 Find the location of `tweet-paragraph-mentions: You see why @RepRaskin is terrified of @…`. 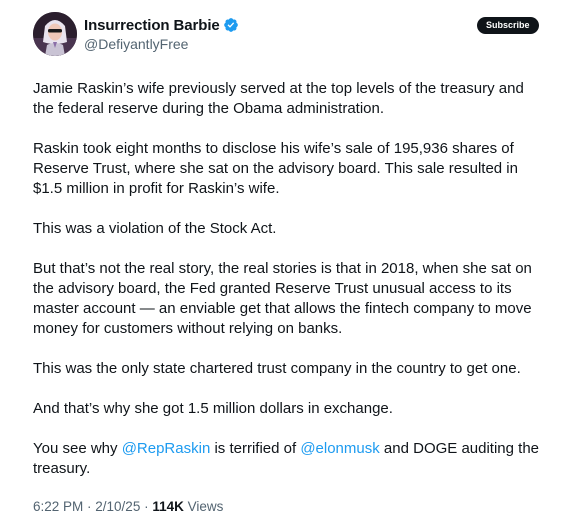

tweet-paragraph-mentions: You see why @RepRaskin is terrified of @… is located at coordinates (286, 459).